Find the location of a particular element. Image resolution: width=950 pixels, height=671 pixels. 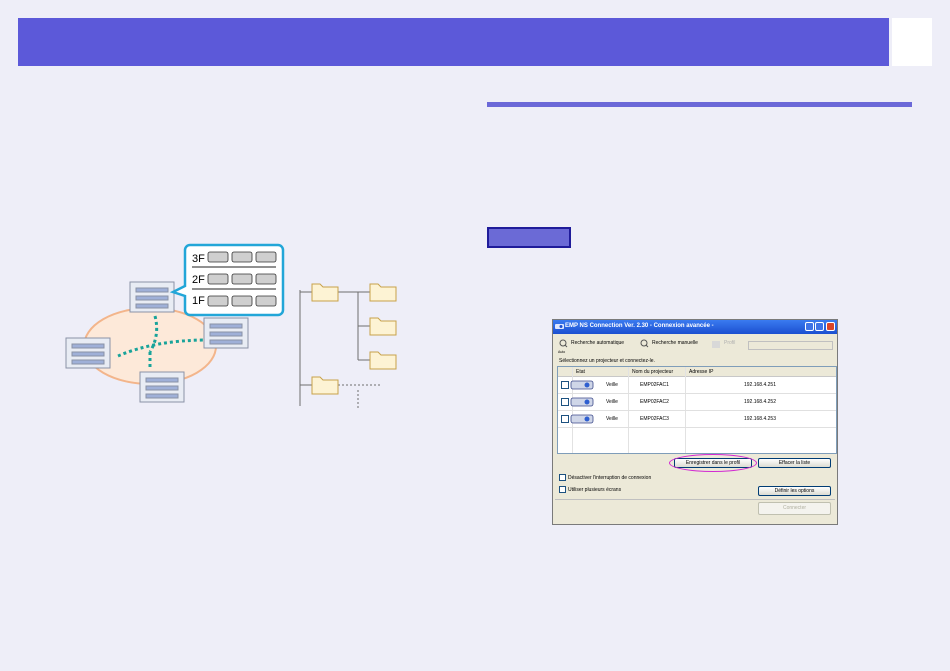

manual-search-button: Recherche manuelle is located at coordinates (675, 343).